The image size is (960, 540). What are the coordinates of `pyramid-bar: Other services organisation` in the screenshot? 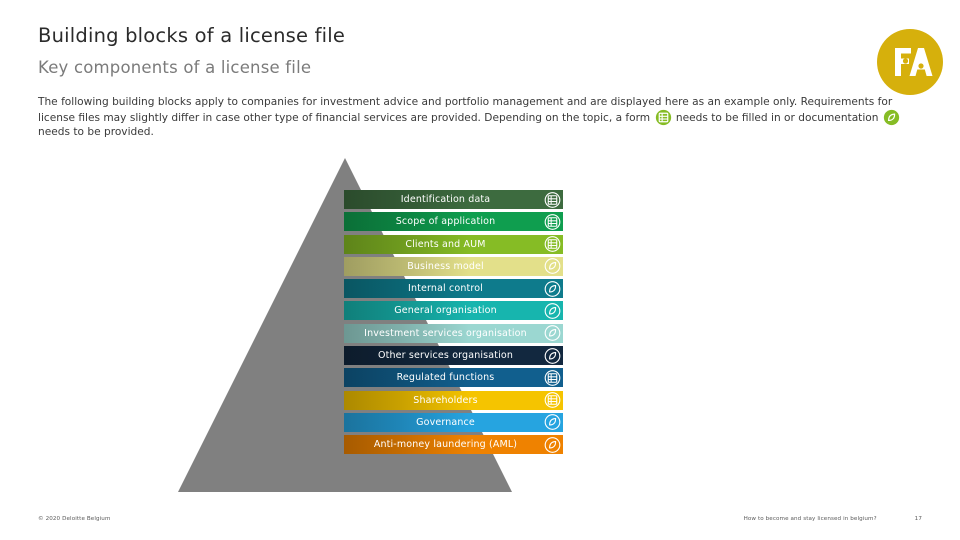 It's located at (453, 356).